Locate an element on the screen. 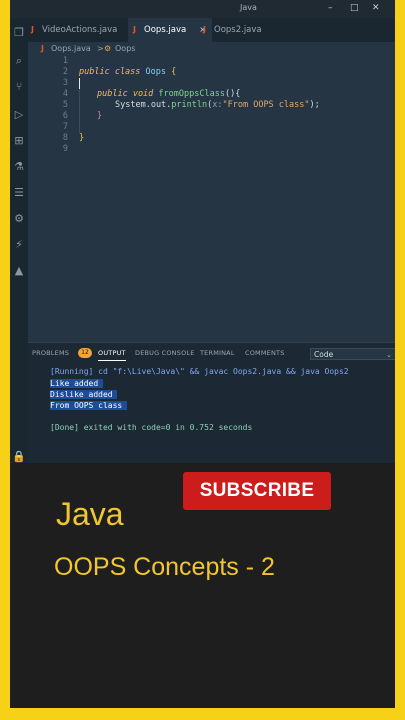 The height and width of the screenshot is (720, 405). code-line-6: } is located at coordinates (100, 116).